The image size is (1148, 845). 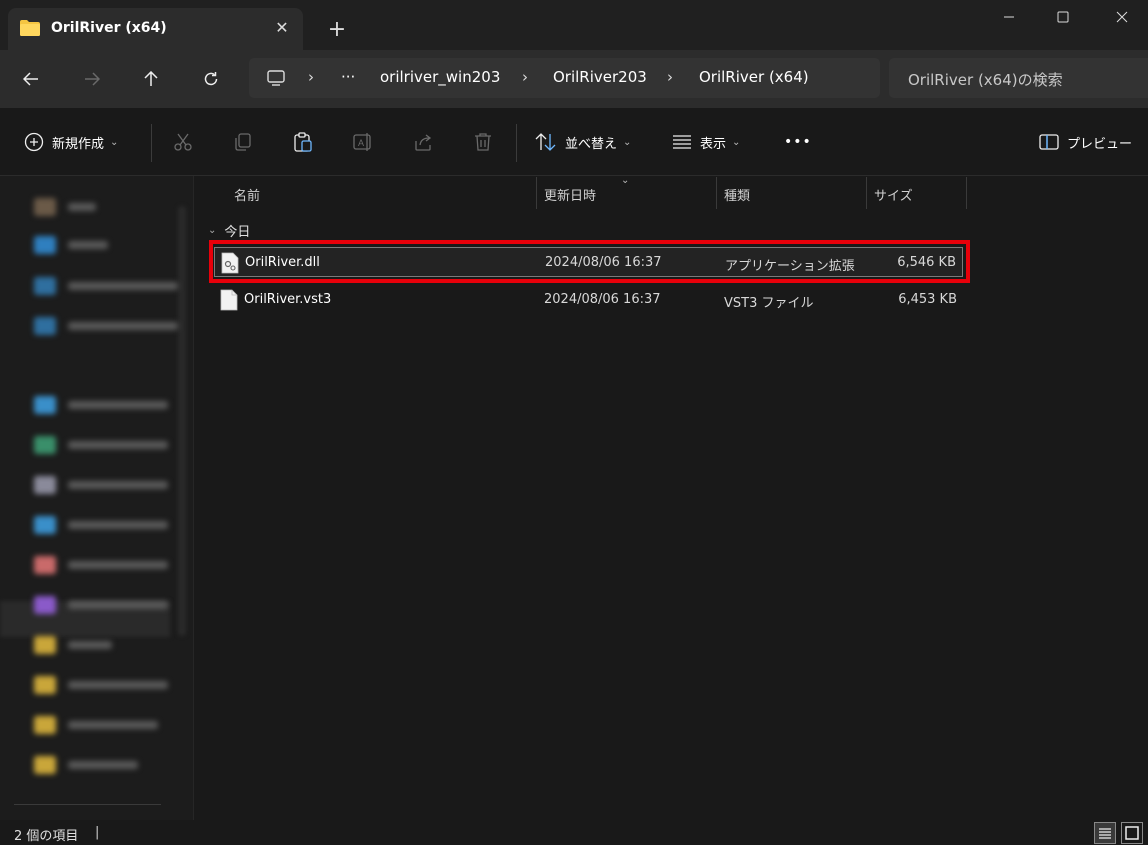 I want to click on new-button: 新規作成 ⌄, so click(x=71, y=142).